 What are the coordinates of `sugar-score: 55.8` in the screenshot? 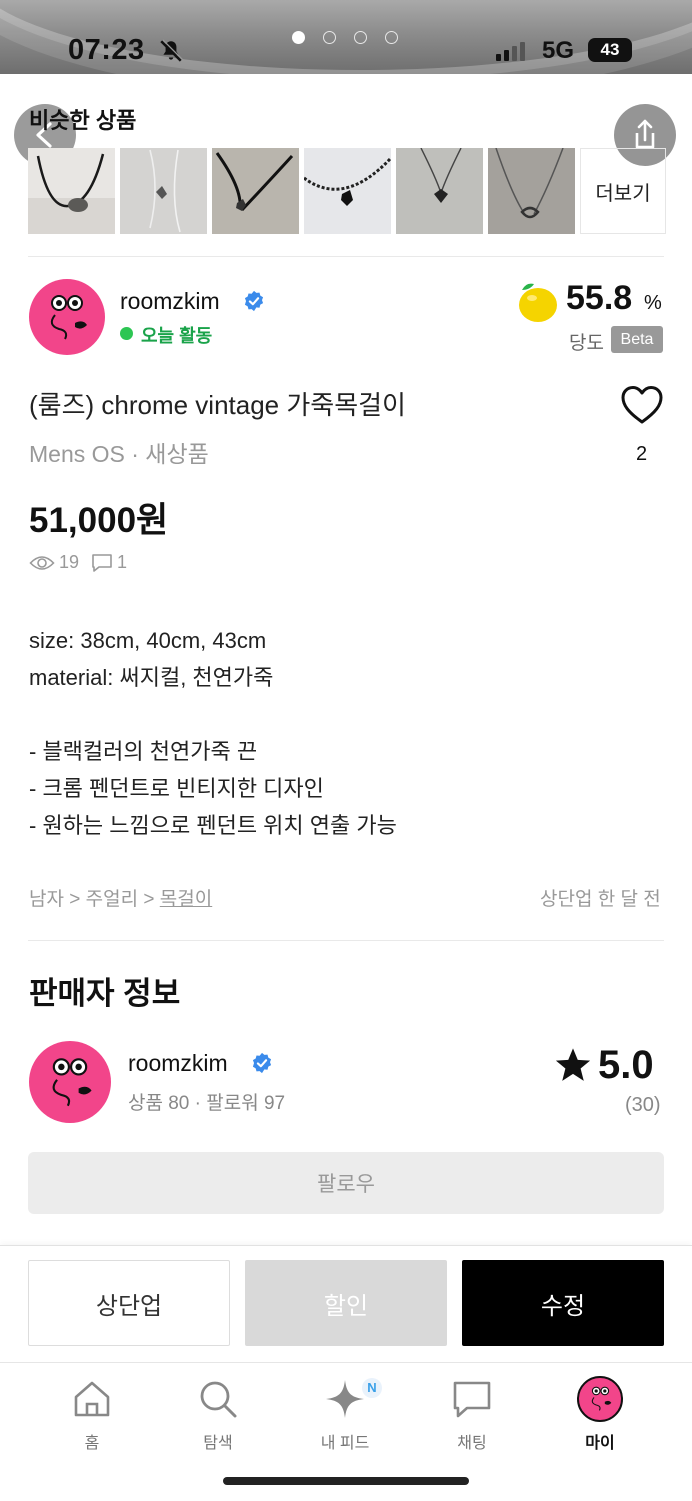 It's located at (599, 298).